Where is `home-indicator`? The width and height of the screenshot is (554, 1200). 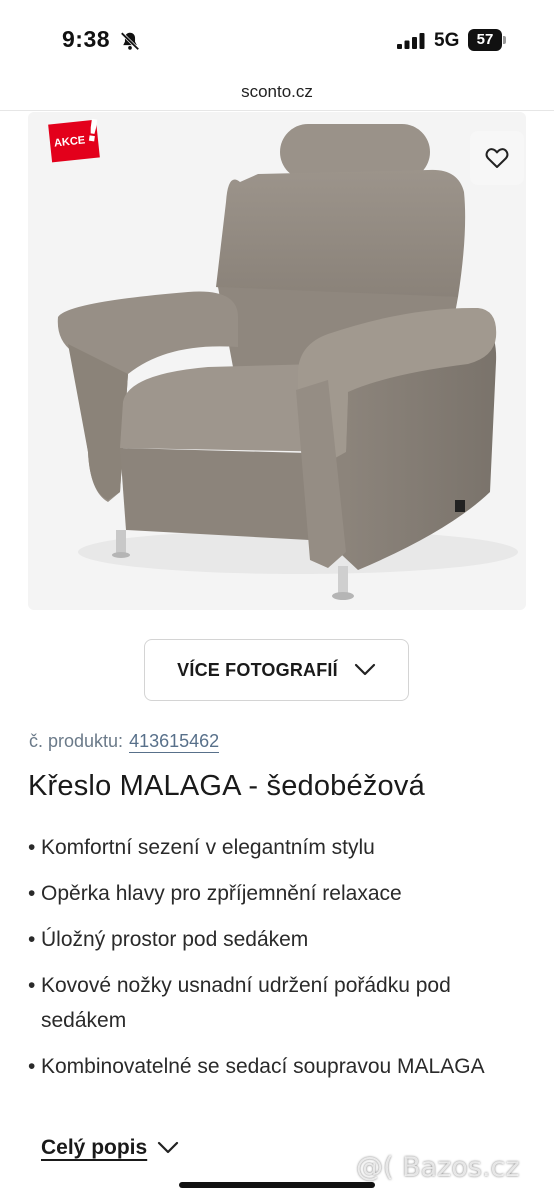 home-indicator is located at coordinates (277, 1185).